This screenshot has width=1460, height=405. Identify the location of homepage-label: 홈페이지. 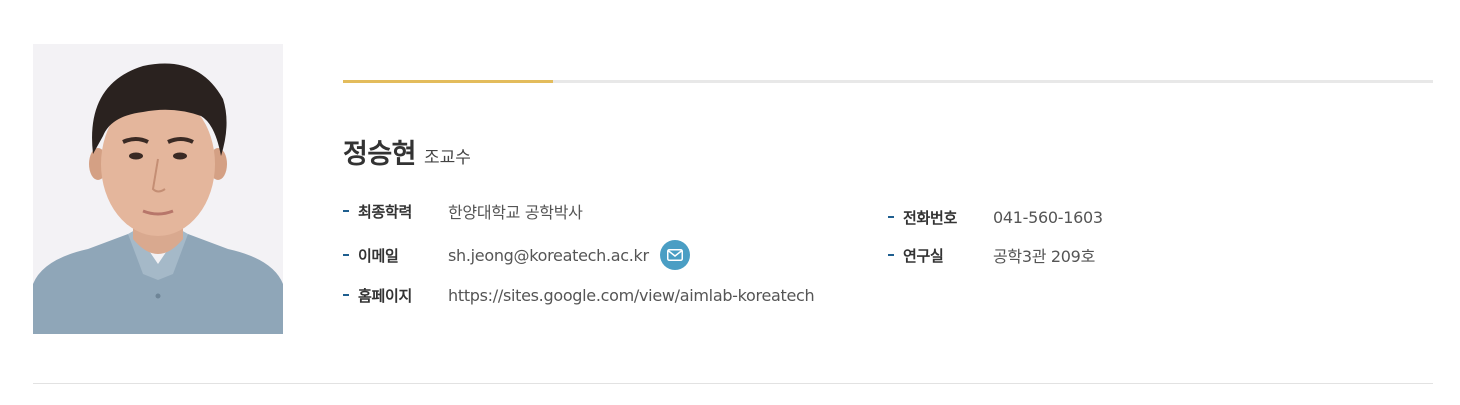
(385, 295).